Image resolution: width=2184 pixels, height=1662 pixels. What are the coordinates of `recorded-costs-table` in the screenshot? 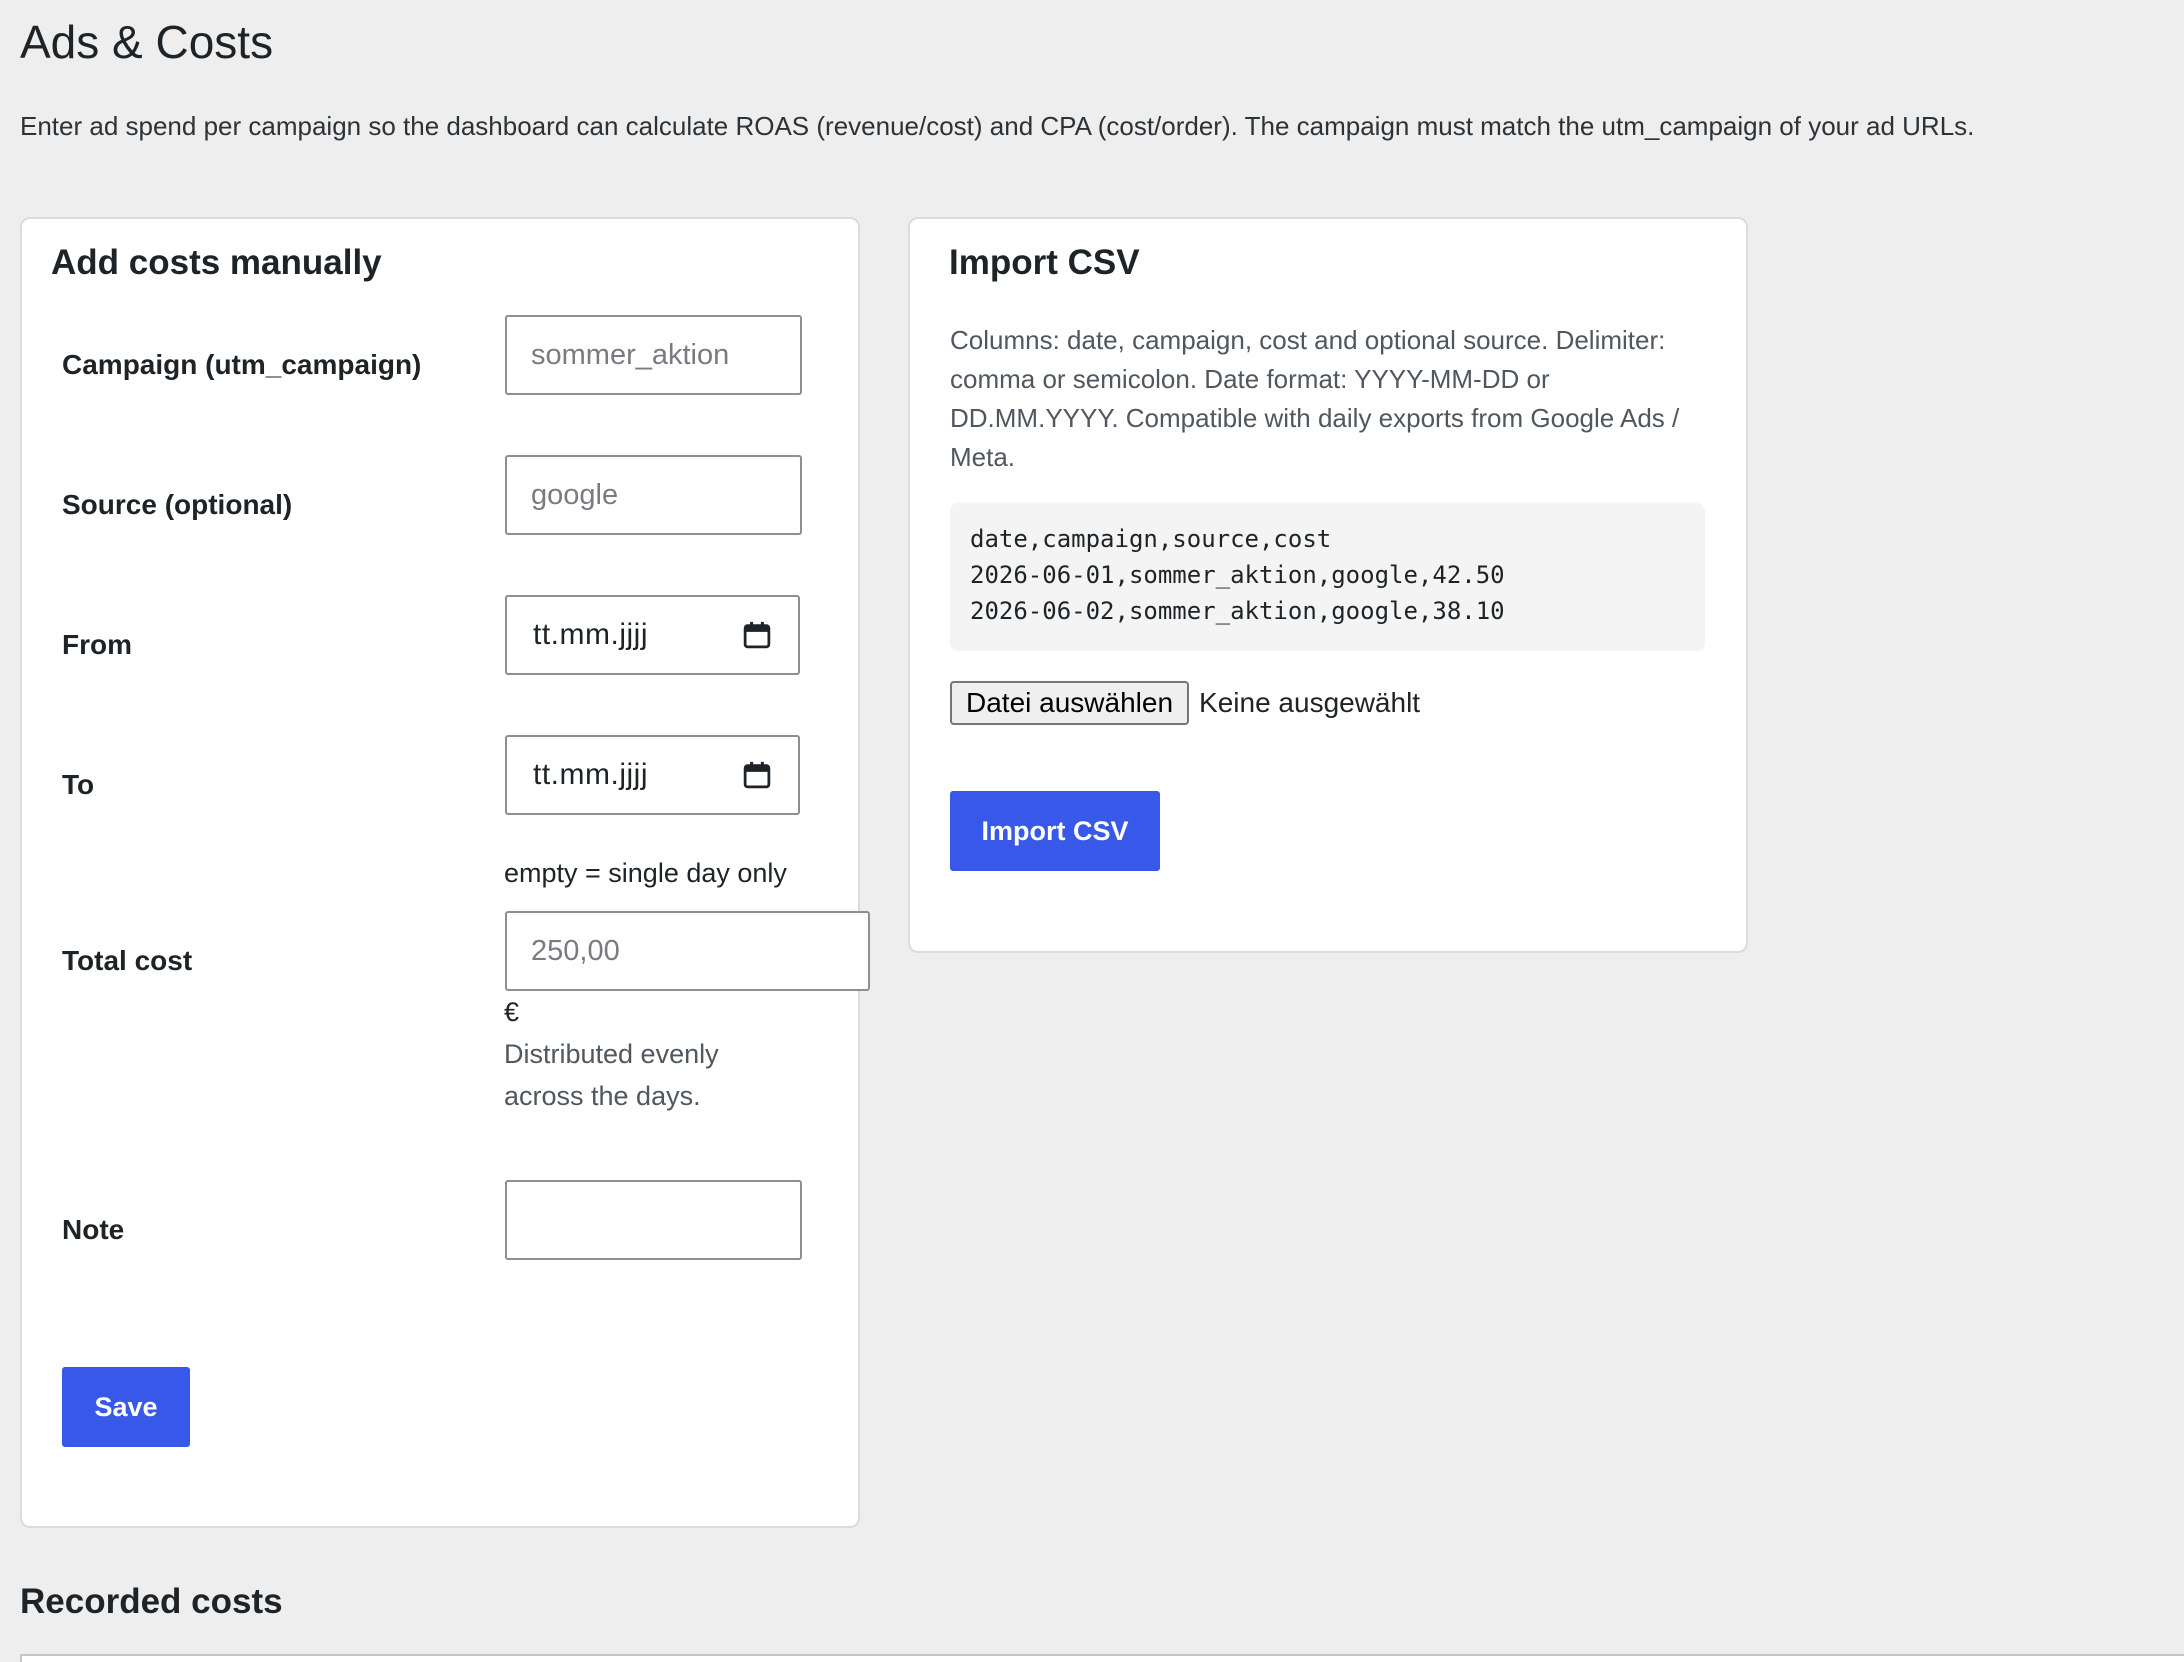 It's located at (1102, 1658).